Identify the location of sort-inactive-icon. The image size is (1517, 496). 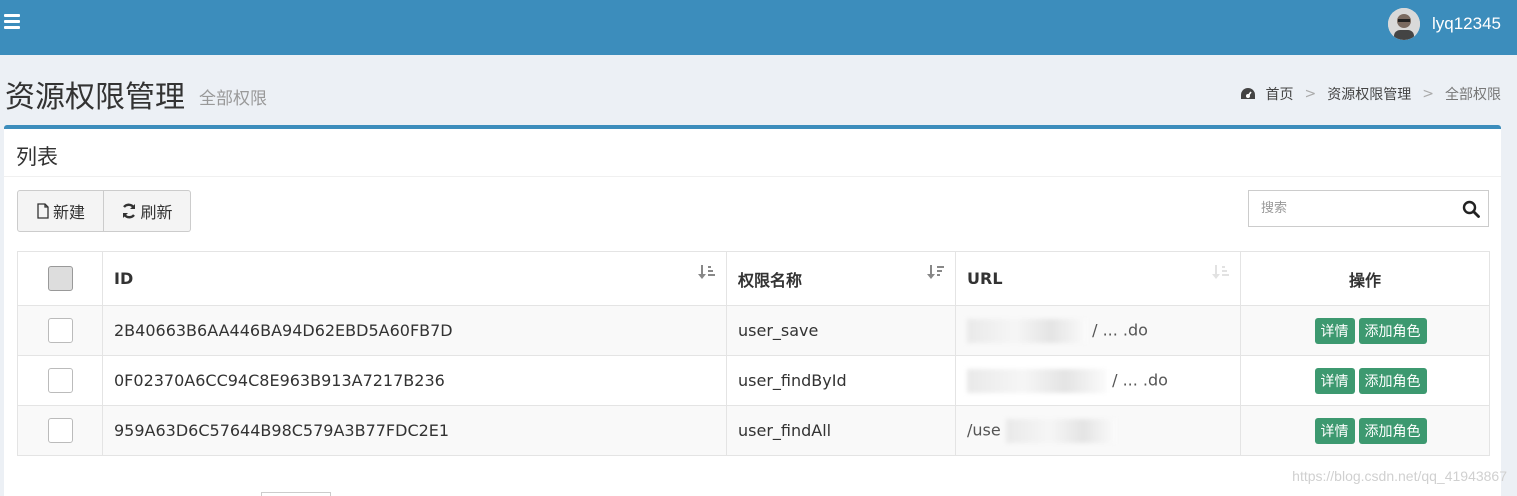
(1221, 274).